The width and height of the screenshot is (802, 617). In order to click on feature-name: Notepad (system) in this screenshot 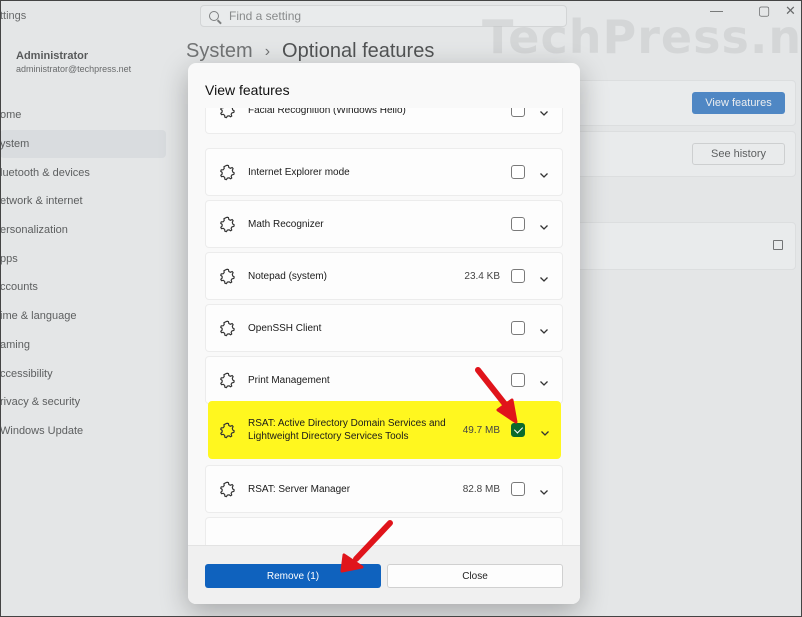, I will do `click(287, 276)`.